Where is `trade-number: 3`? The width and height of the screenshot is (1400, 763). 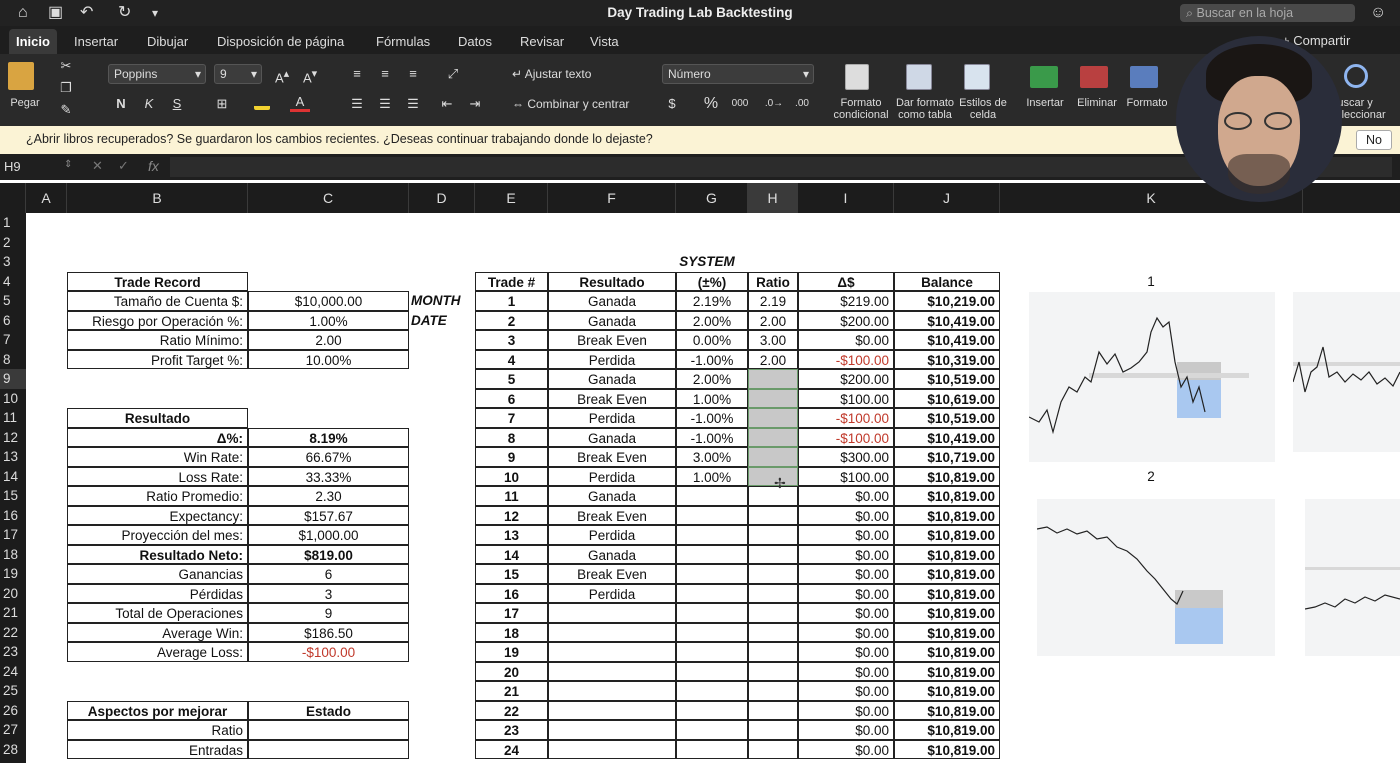
trade-number: 3 is located at coordinates (511, 340).